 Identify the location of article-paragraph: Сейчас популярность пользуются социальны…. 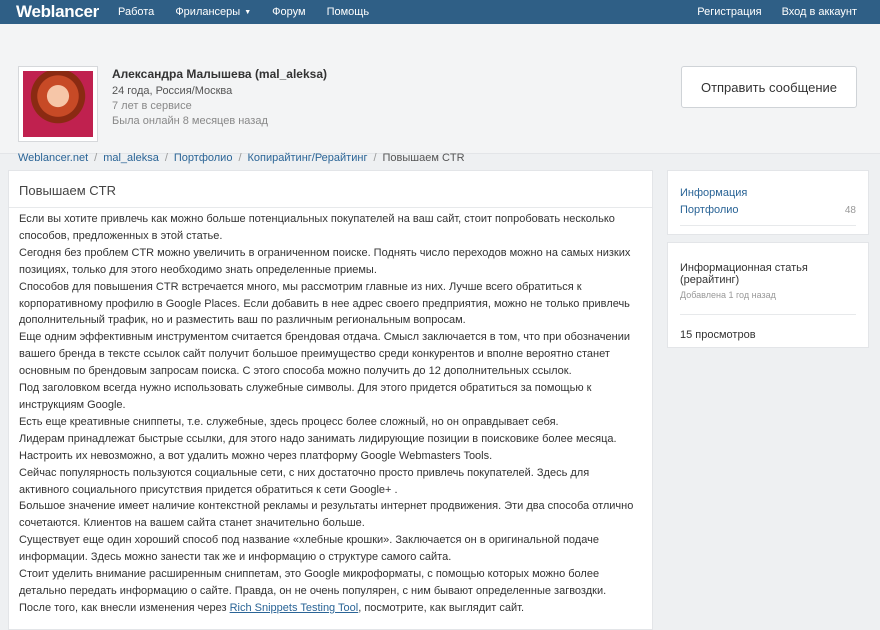
(304, 481).